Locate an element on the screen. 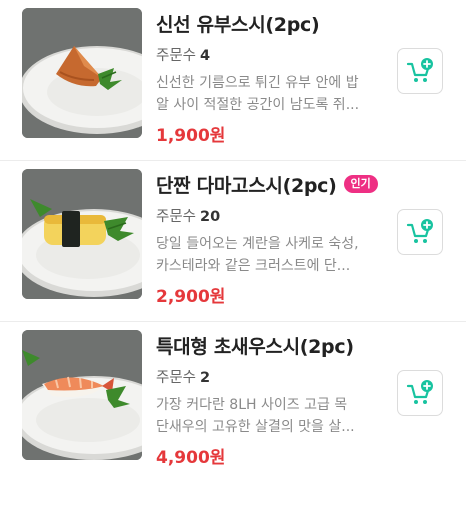 This screenshot has height=509, width=466. food-image-tamago-sushi is located at coordinates (82, 234).